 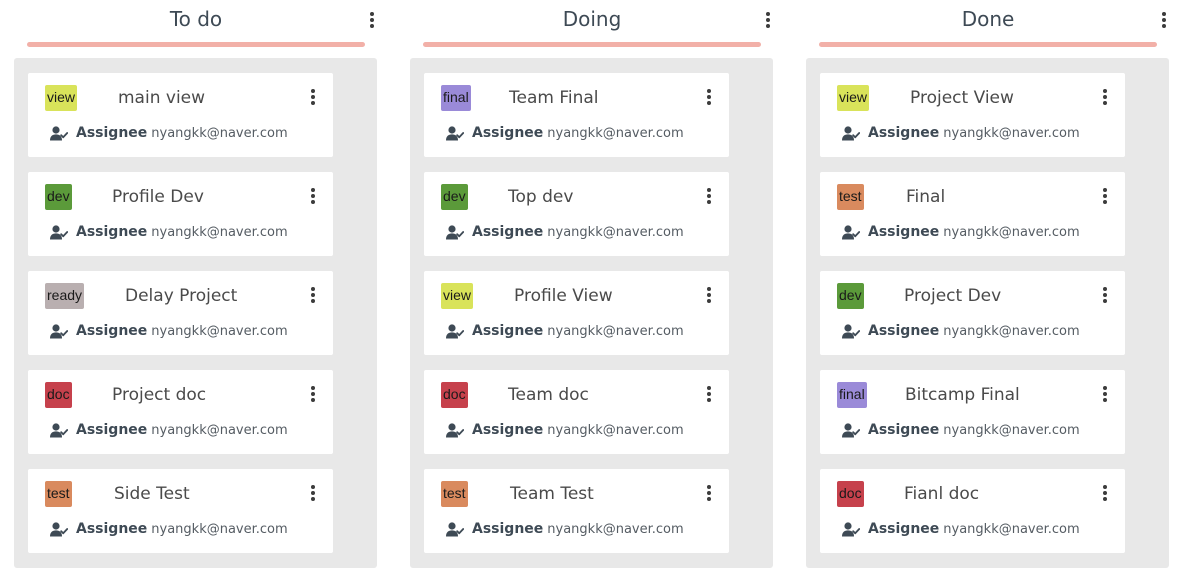 I want to click on task-card: doc Team doc Assignee nyangkk@naver.com, so click(x=576, y=412).